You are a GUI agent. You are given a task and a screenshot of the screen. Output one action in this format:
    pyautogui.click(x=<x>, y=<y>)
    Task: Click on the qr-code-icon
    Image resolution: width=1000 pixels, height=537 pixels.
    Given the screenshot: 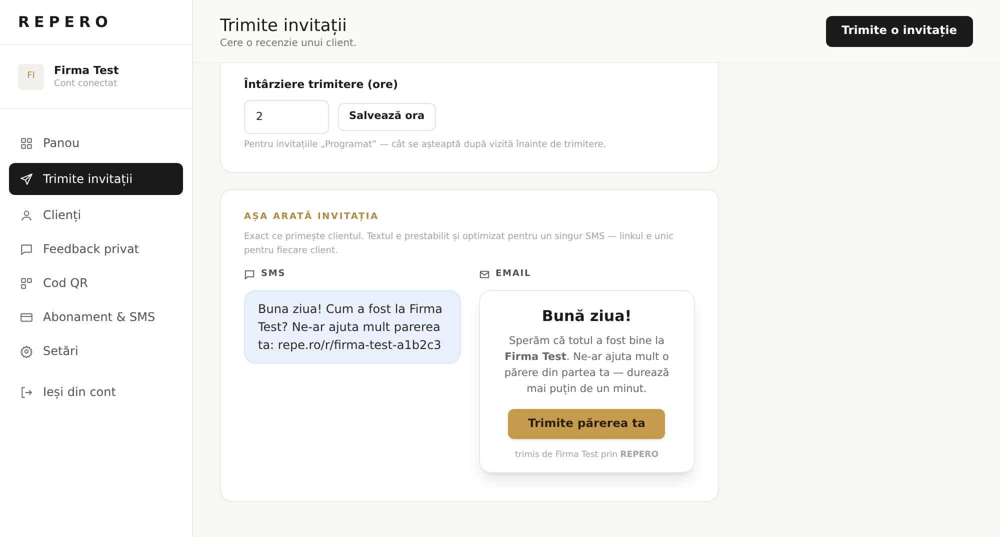 What is the action you would take?
    pyautogui.click(x=26, y=283)
    